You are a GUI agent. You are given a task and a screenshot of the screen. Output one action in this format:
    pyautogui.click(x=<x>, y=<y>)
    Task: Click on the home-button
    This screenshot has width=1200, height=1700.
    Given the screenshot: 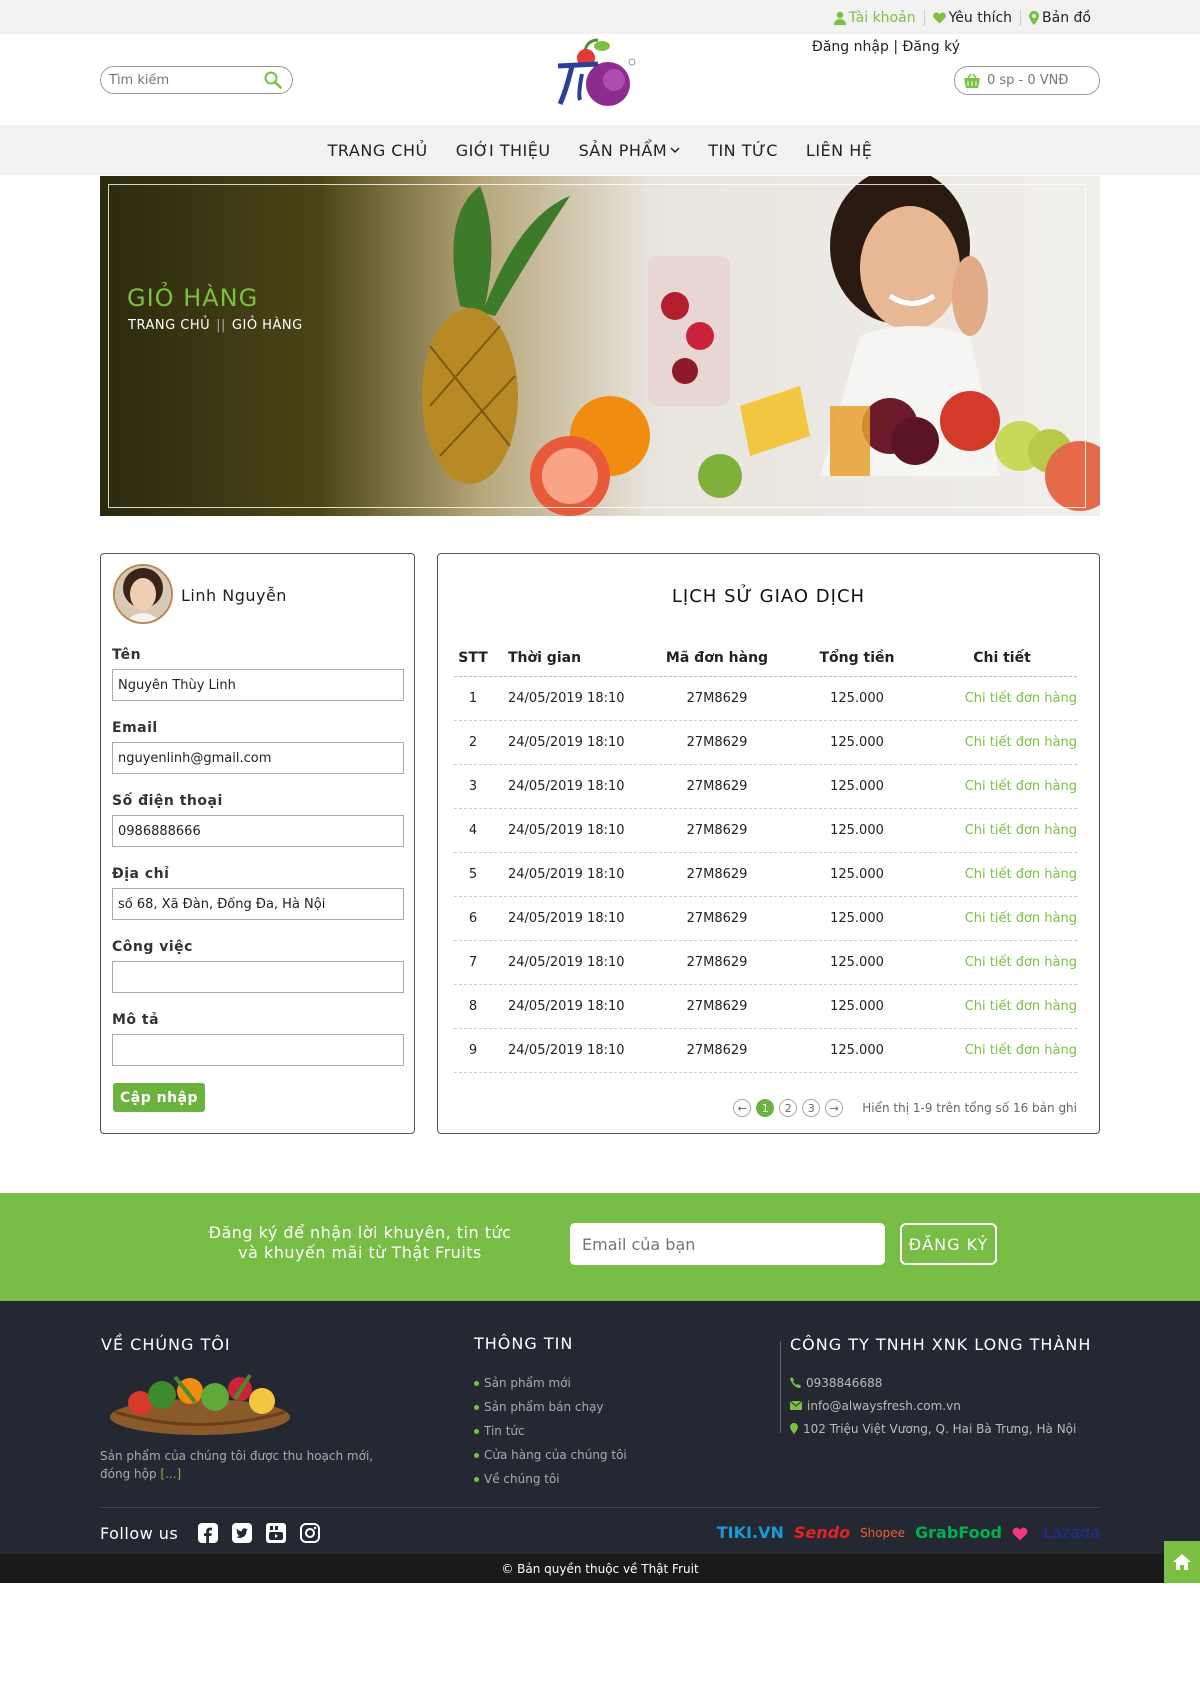 What is the action you would take?
    pyautogui.click(x=1182, y=1562)
    